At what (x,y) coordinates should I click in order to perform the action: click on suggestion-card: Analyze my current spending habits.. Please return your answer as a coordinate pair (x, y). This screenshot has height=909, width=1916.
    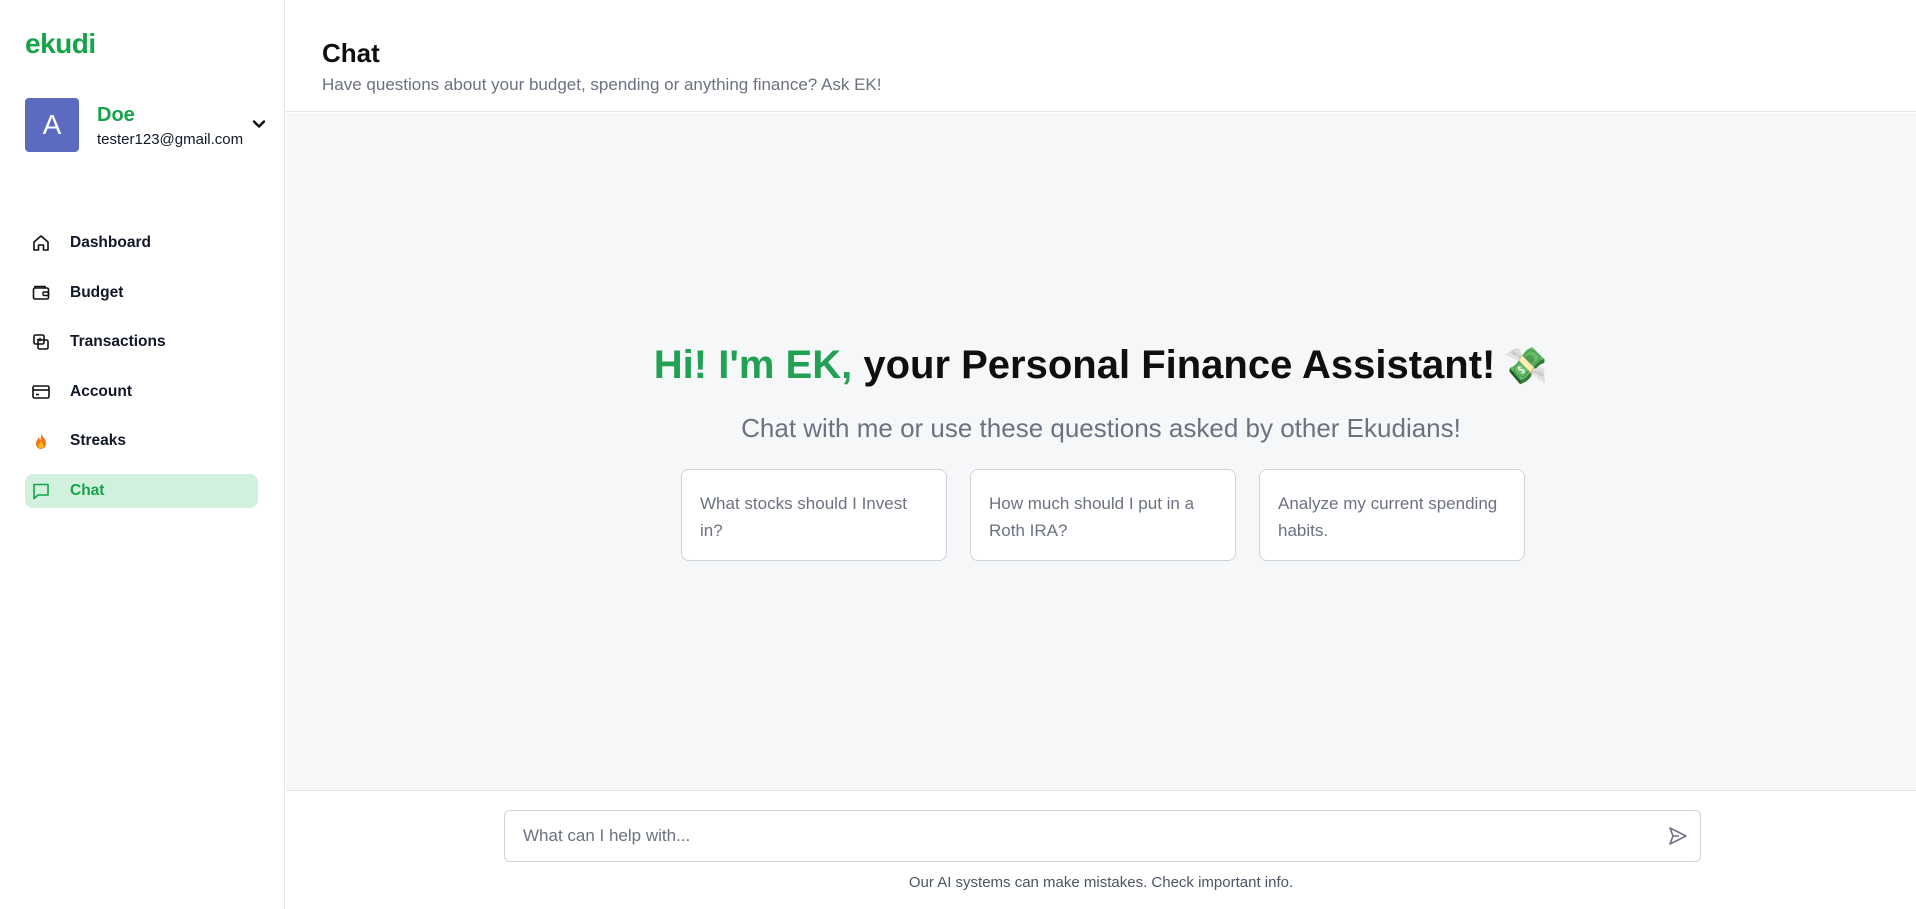
    Looking at the image, I should click on (1392, 515).